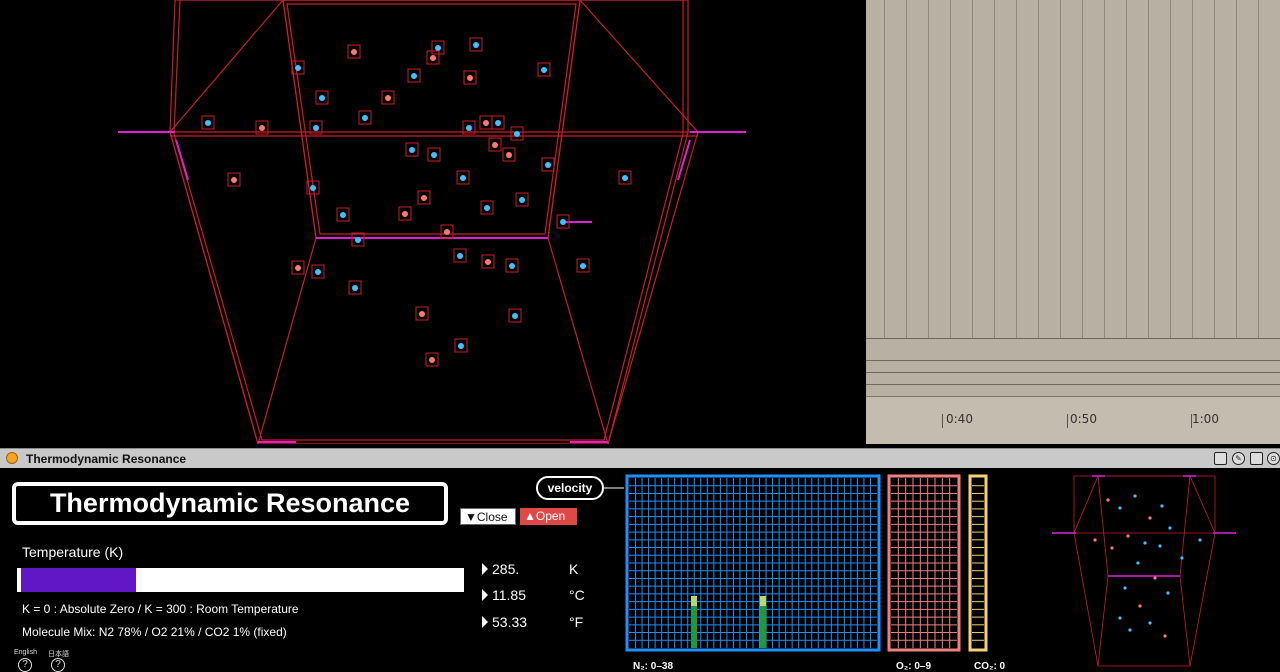  What do you see at coordinates (240, 580) in the screenshot?
I see `temperature-slider` at bounding box center [240, 580].